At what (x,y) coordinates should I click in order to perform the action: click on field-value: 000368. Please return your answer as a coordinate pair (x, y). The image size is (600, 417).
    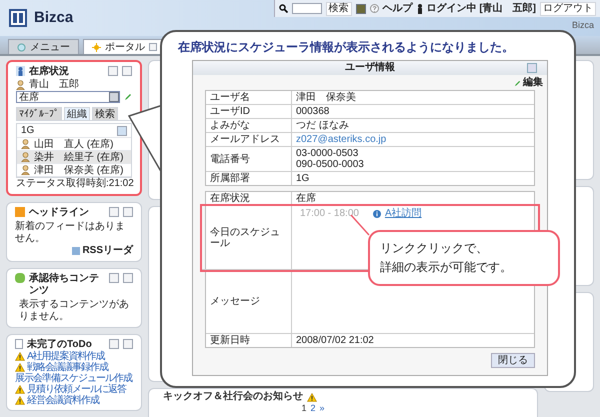
    Looking at the image, I should click on (313, 111).